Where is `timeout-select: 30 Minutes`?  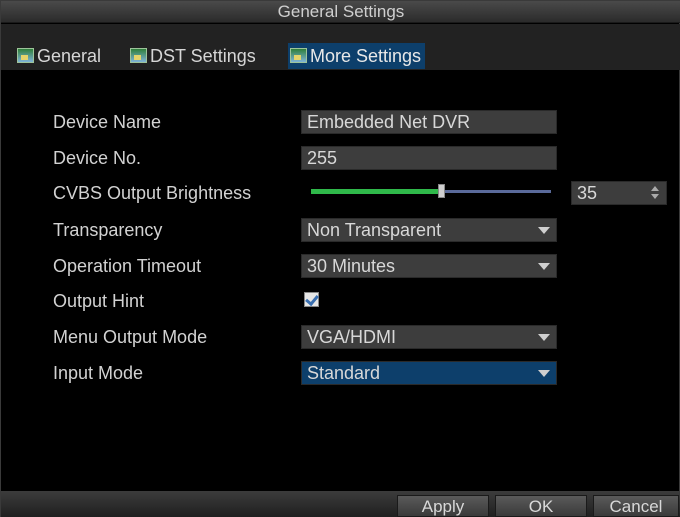 timeout-select: 30 Minutes is located at coordinates (429, 266).